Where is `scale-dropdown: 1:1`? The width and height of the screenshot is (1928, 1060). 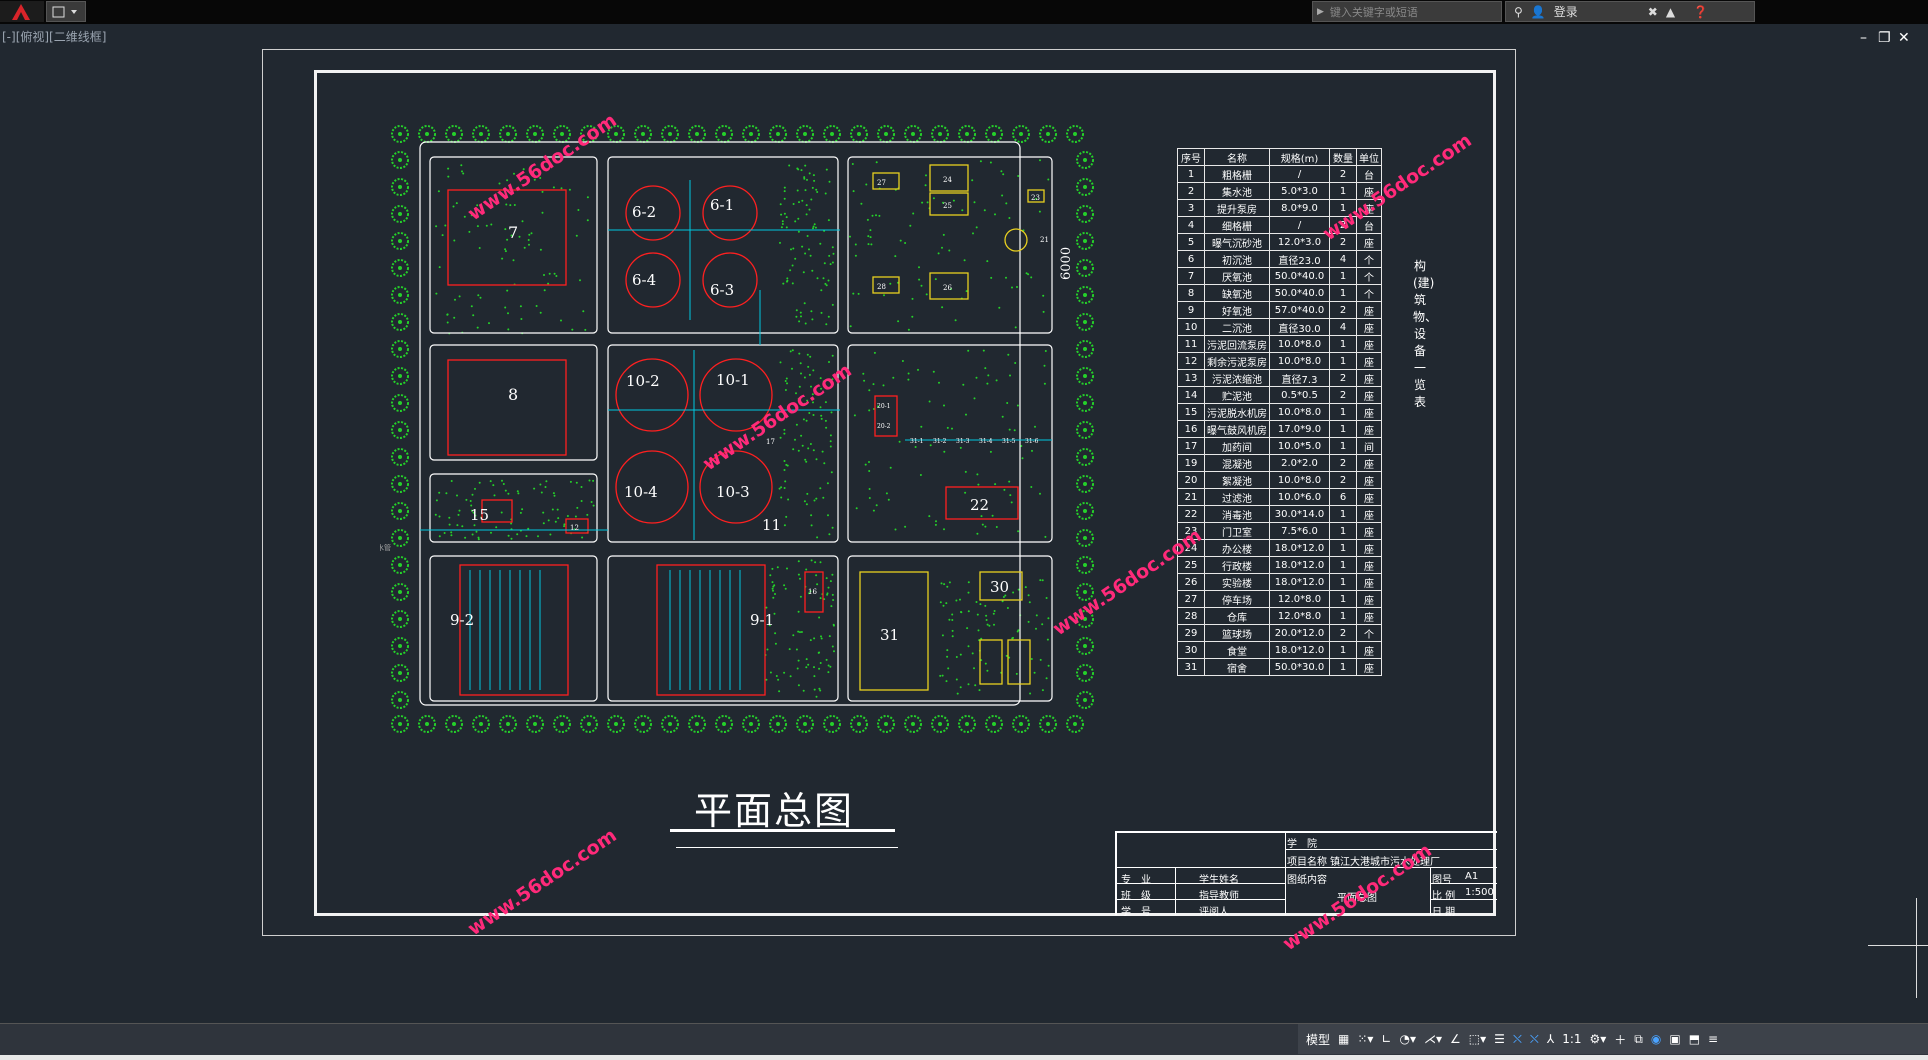
scale-dropdown: 1:1 is located at coordinates (1571, 1039).